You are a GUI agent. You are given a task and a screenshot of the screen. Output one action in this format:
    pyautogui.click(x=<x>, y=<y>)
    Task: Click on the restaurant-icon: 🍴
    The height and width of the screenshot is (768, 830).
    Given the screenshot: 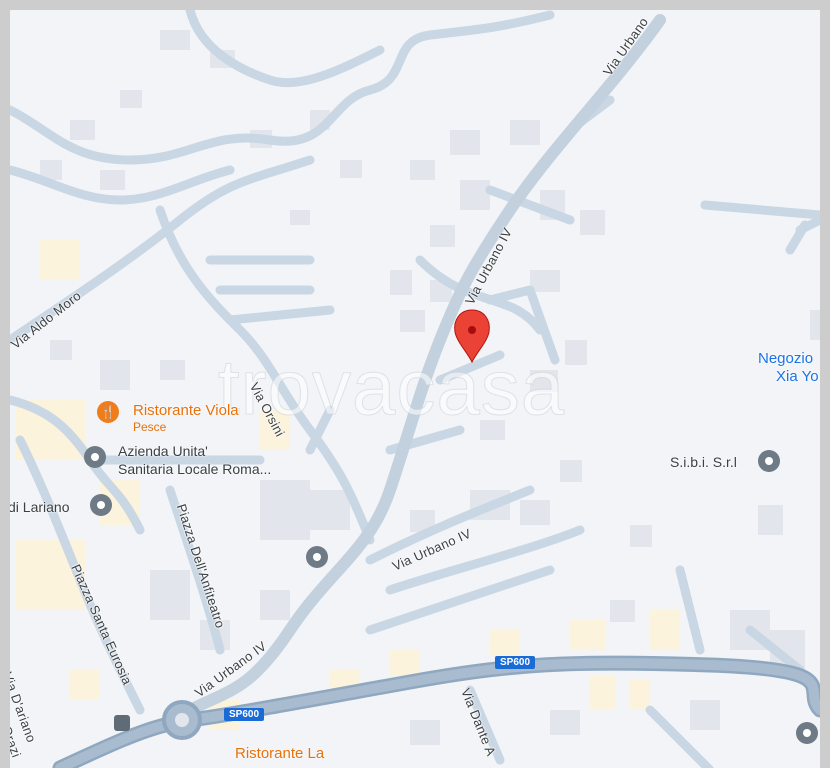 What is the action you would take?
    pyautogui.click(x=108, y=412)
    